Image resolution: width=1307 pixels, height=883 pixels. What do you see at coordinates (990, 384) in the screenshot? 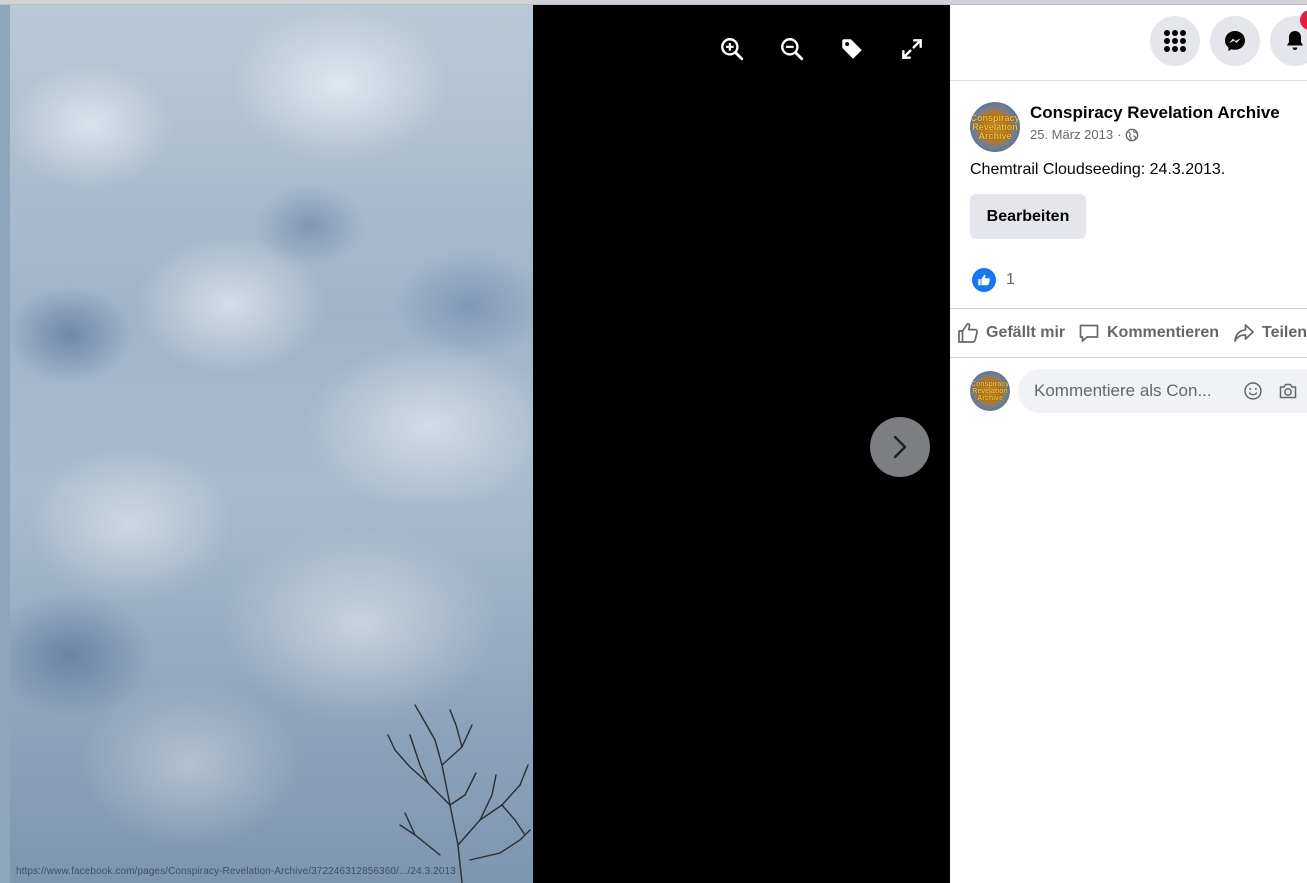
I see `avatar-text-line-1: Conspiracy` at bounding box center [990, 384].